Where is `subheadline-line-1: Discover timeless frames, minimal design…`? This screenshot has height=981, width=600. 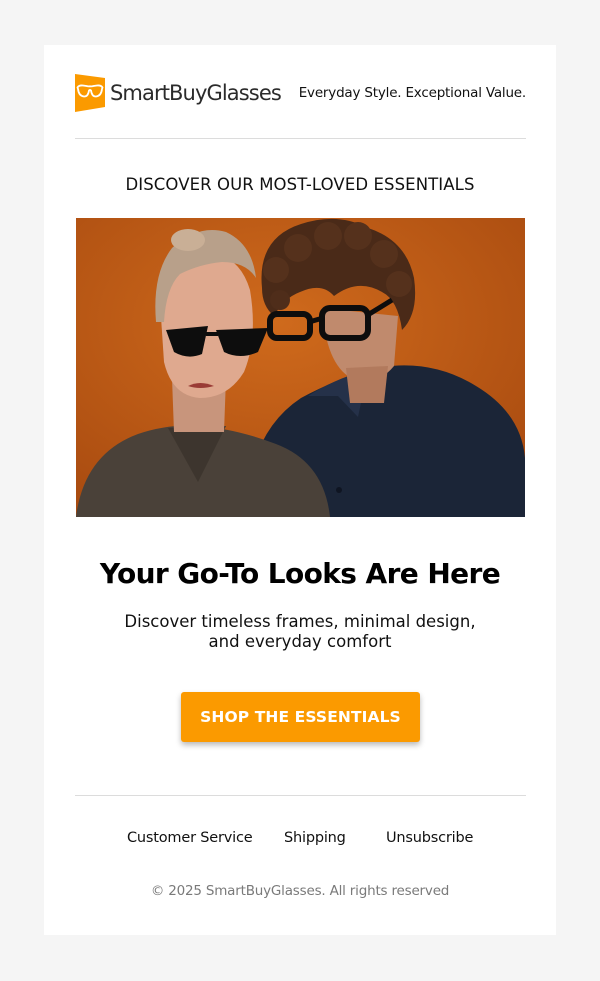 subheadline-line-1: Discover timeless frames, minimal design… is located at coordinates (300, 621).